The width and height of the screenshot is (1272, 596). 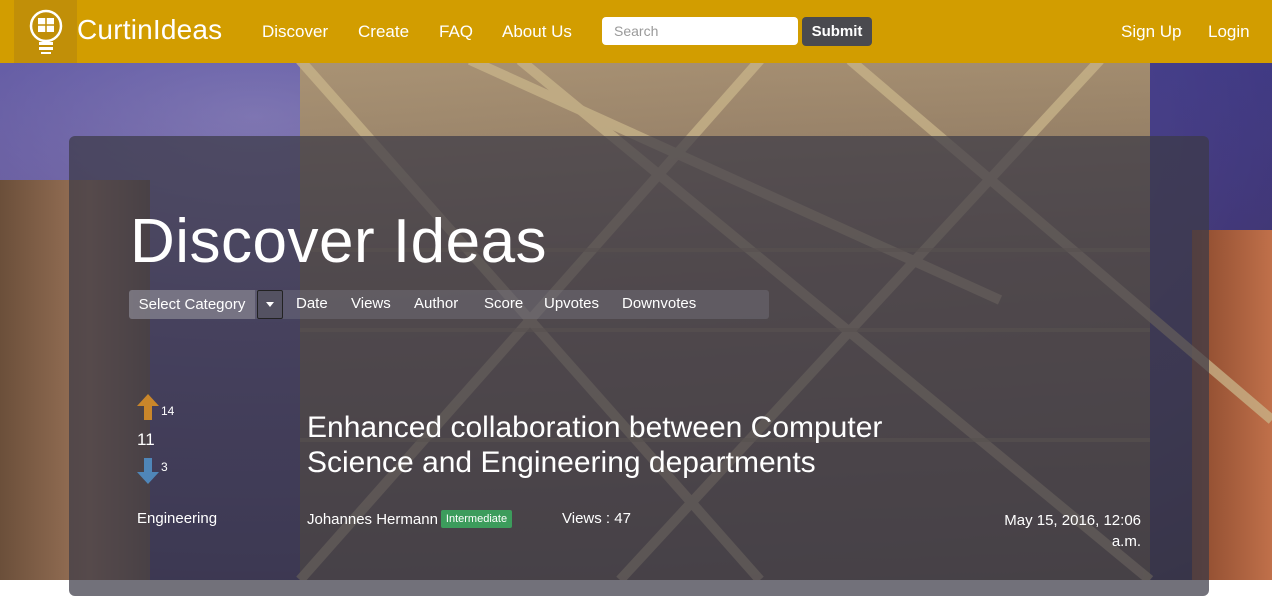 What do you see at coordinates (596, 518) in the screenshot?
I see `idea-views: Views : 47` at bounding box center [596, 518].